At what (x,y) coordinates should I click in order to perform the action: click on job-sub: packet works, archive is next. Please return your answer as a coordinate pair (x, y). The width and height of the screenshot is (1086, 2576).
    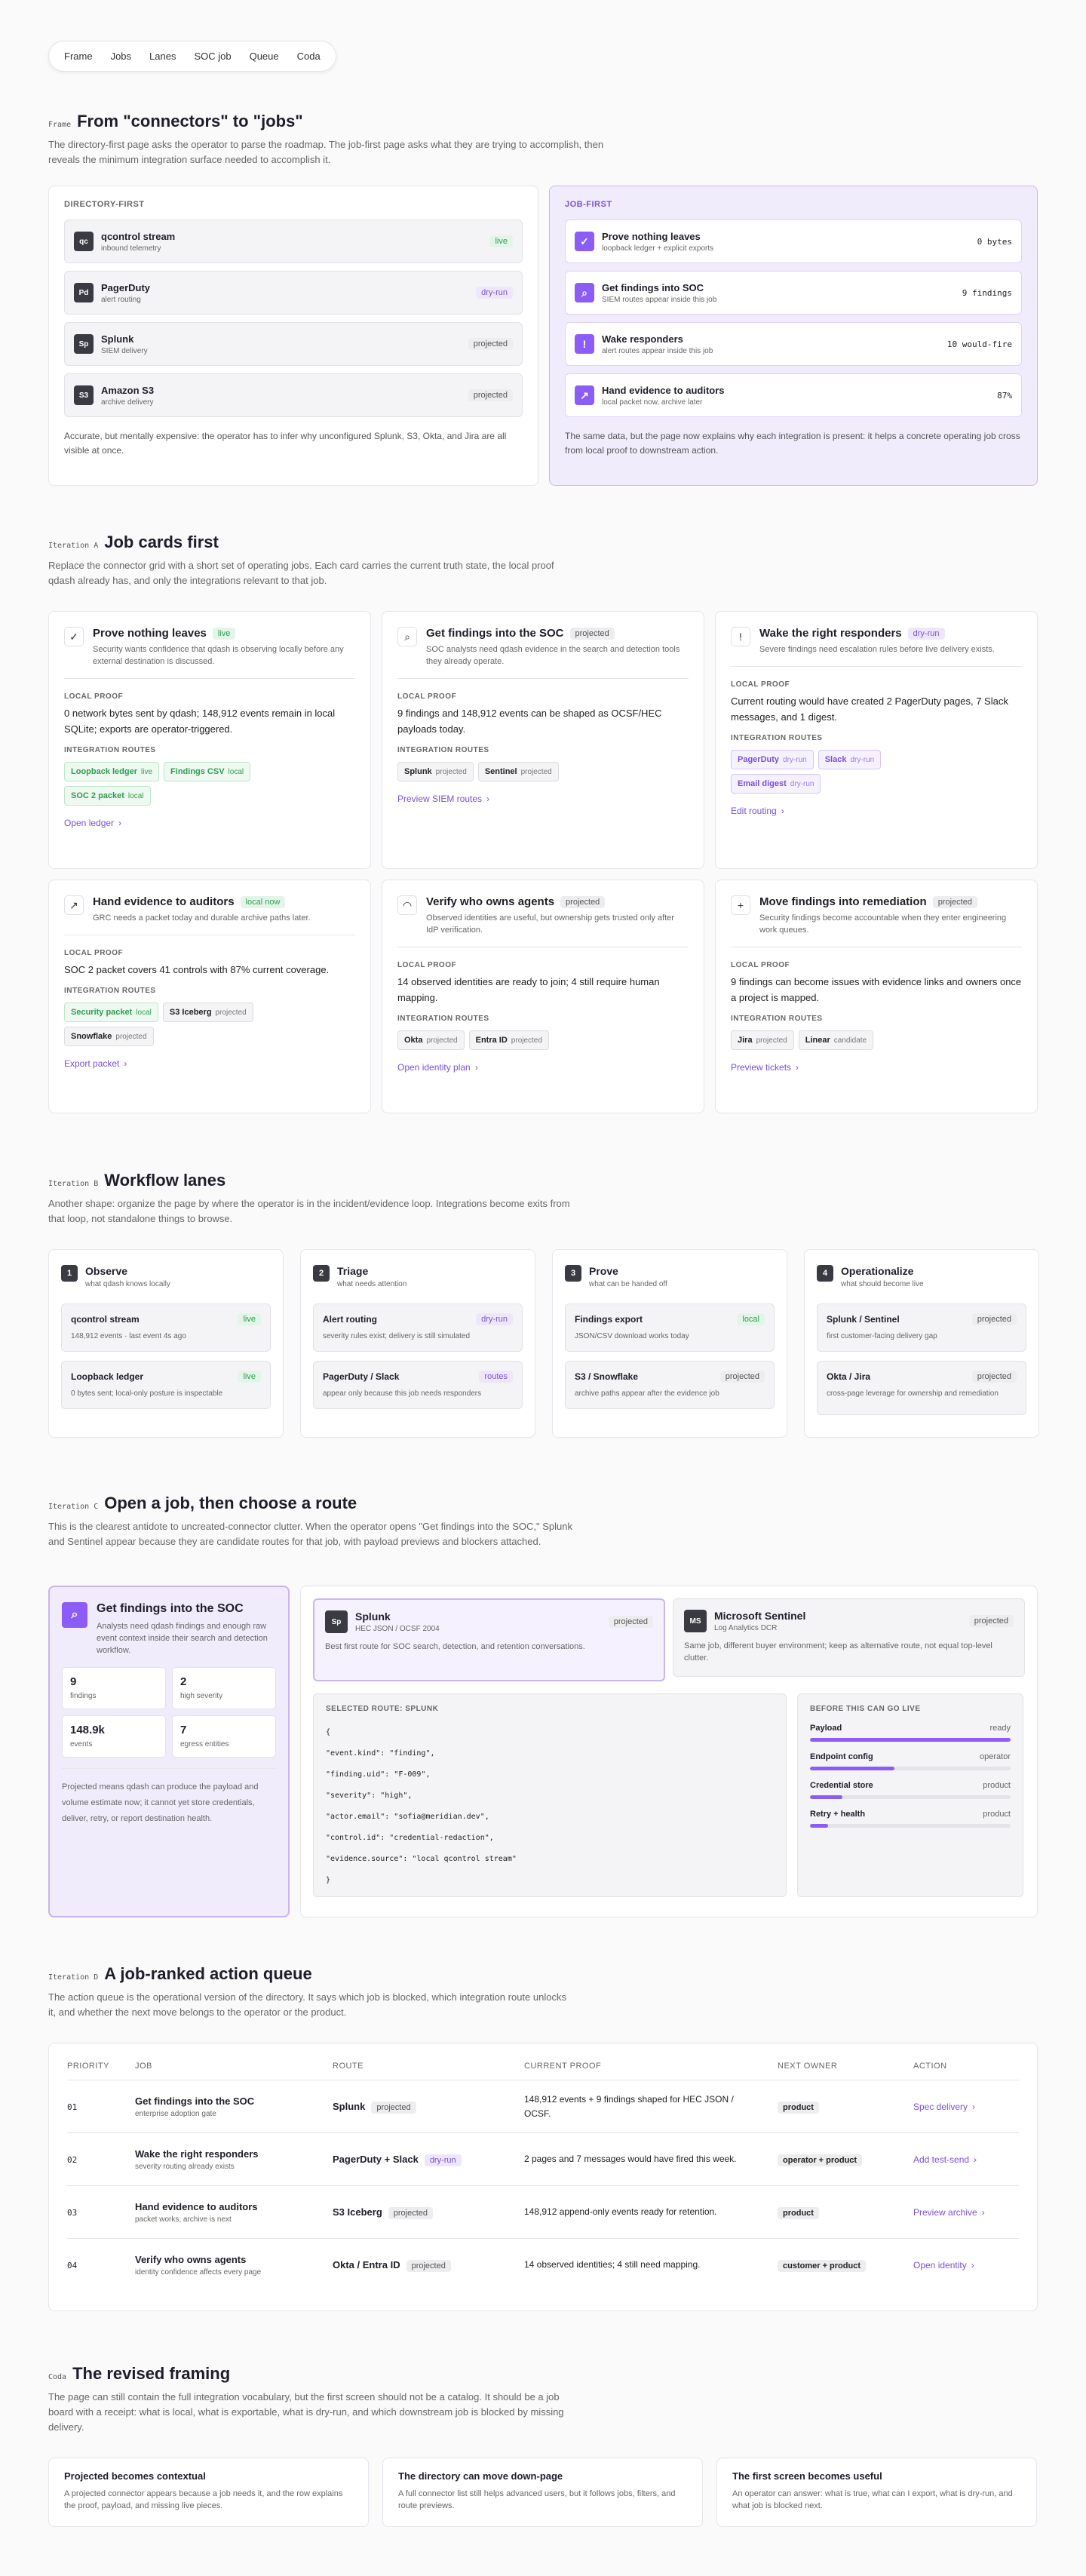
    Looking at the image, I should click on (183, 2219).